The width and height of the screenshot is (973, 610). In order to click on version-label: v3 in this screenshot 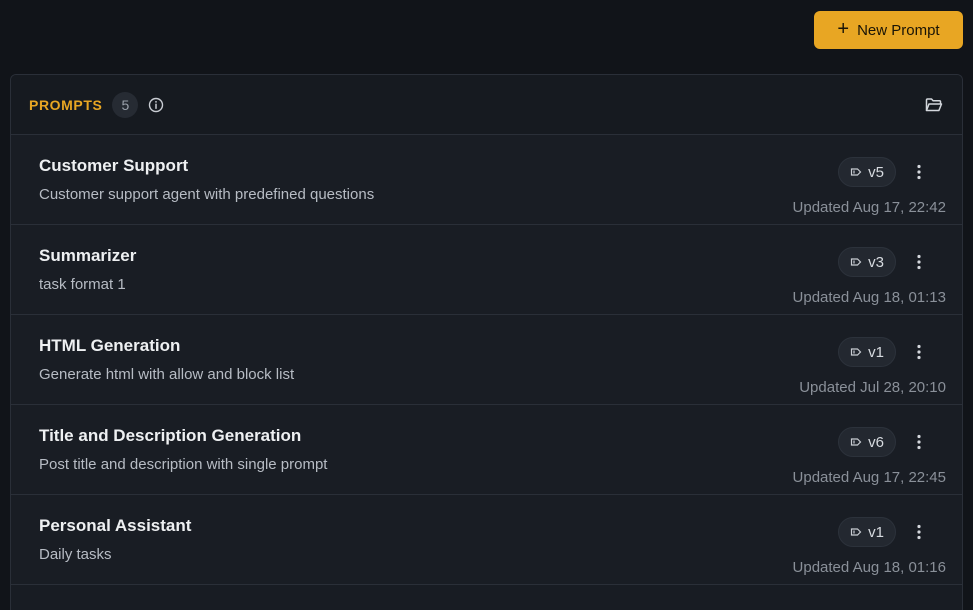, I will do `click(876, 262)`.